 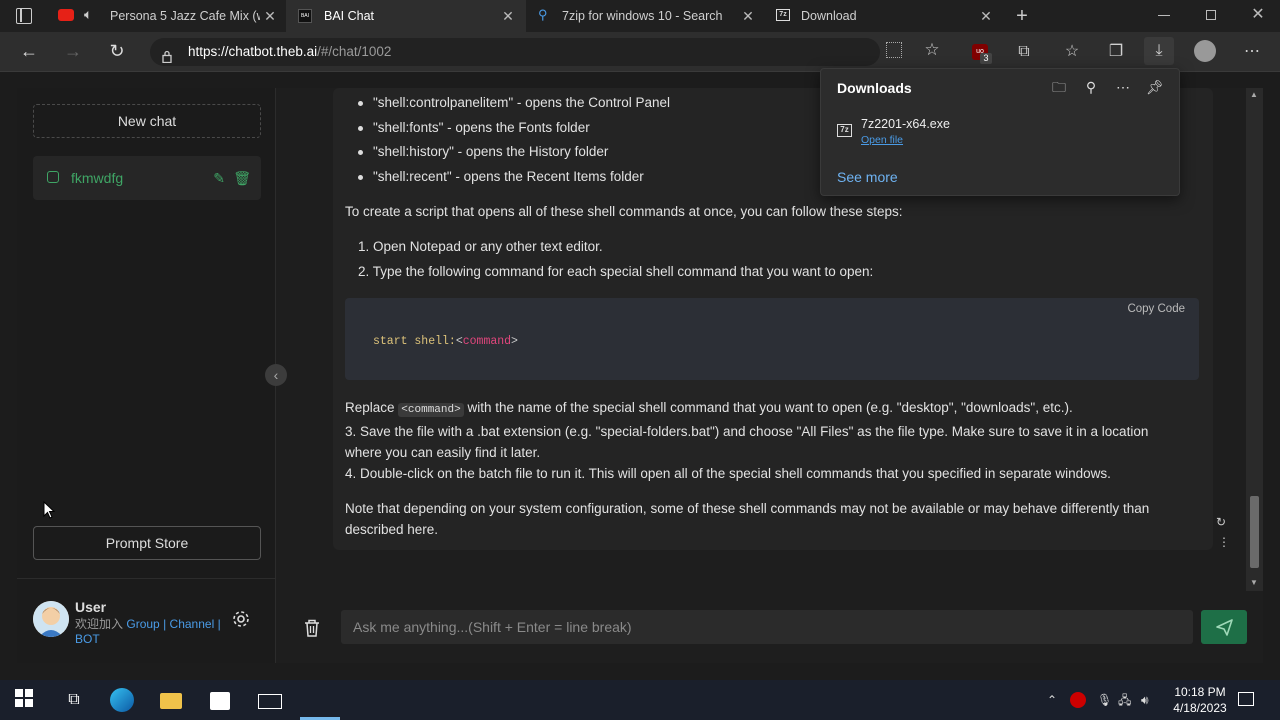 I want to click on security-icon, so click(x=1078, y=700).